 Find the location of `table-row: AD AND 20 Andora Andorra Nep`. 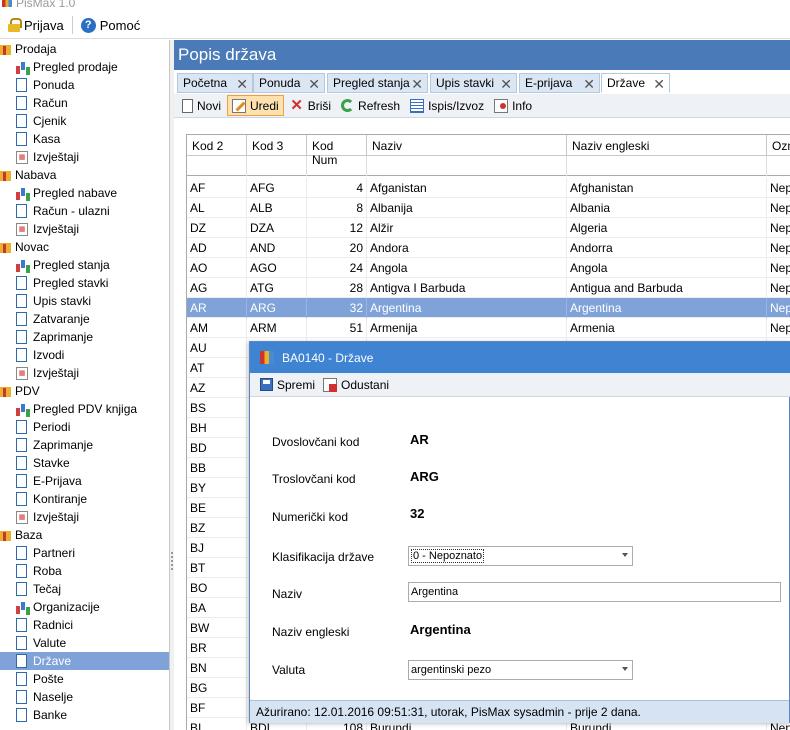

table-row: AD AND 20 Andora Andorra Nep is located at coordinates (488, 248).